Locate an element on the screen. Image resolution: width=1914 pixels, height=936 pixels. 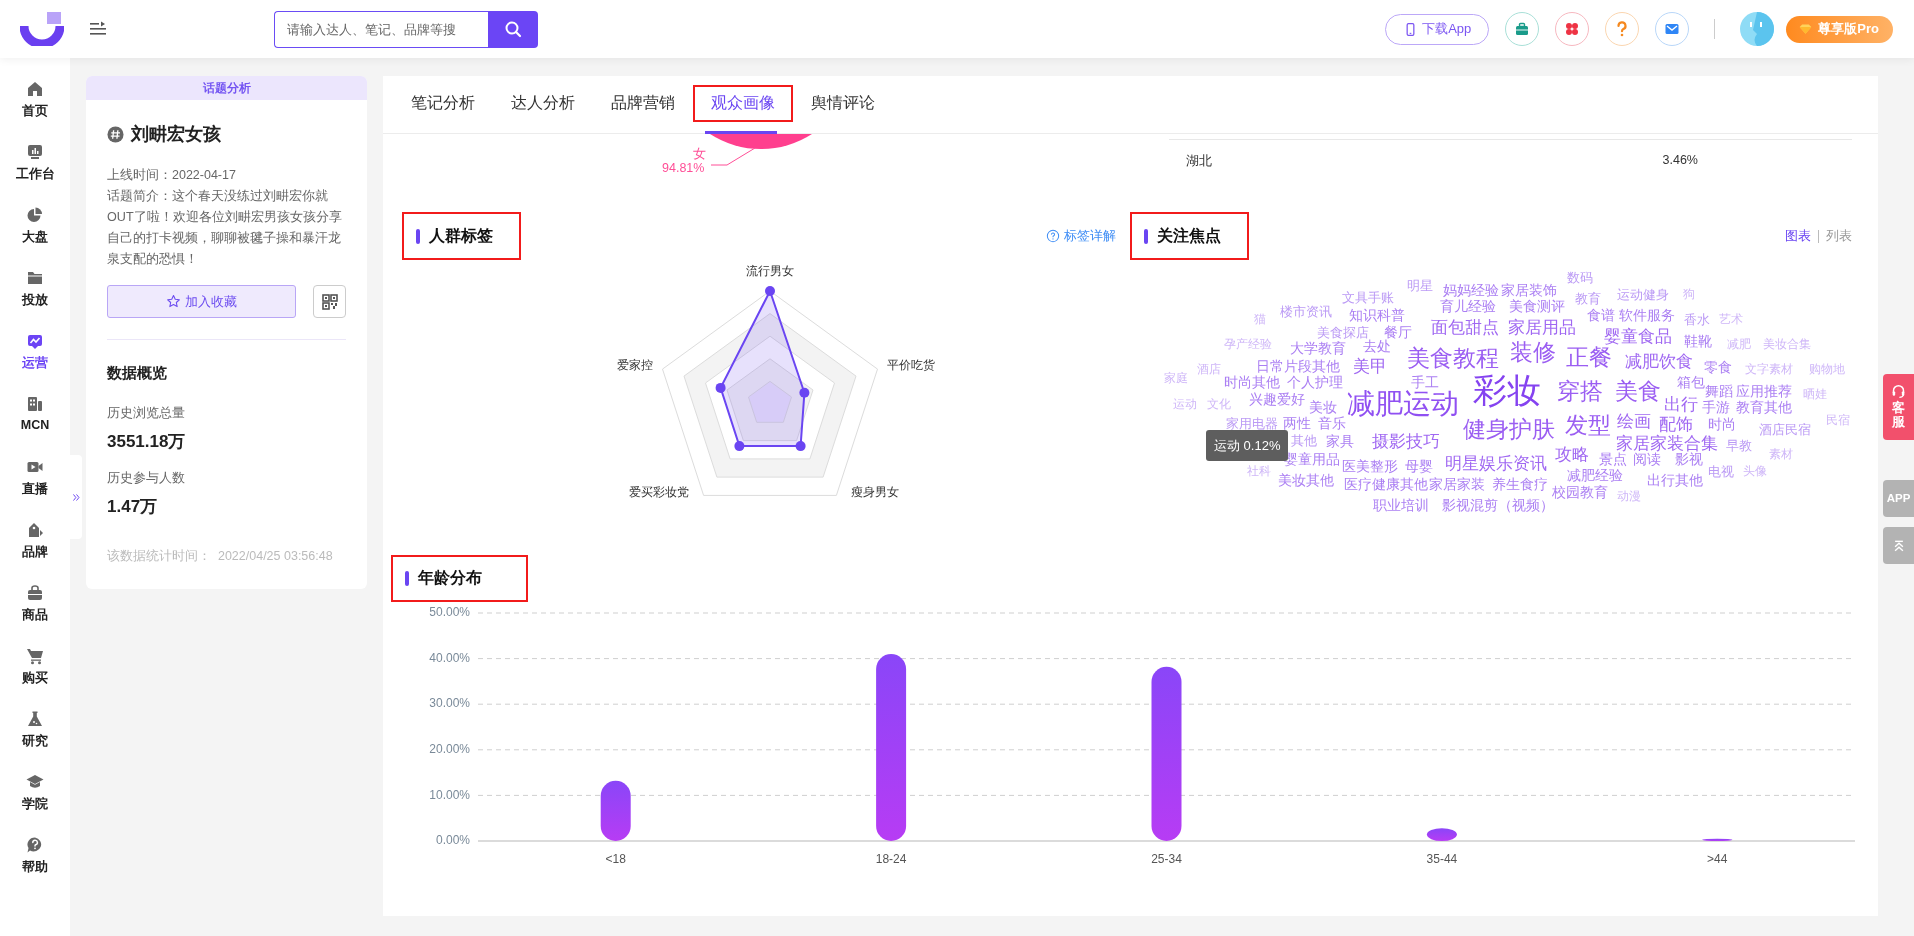
word-cloud-term: 软件服务 is located at coordinates (1646, 316).